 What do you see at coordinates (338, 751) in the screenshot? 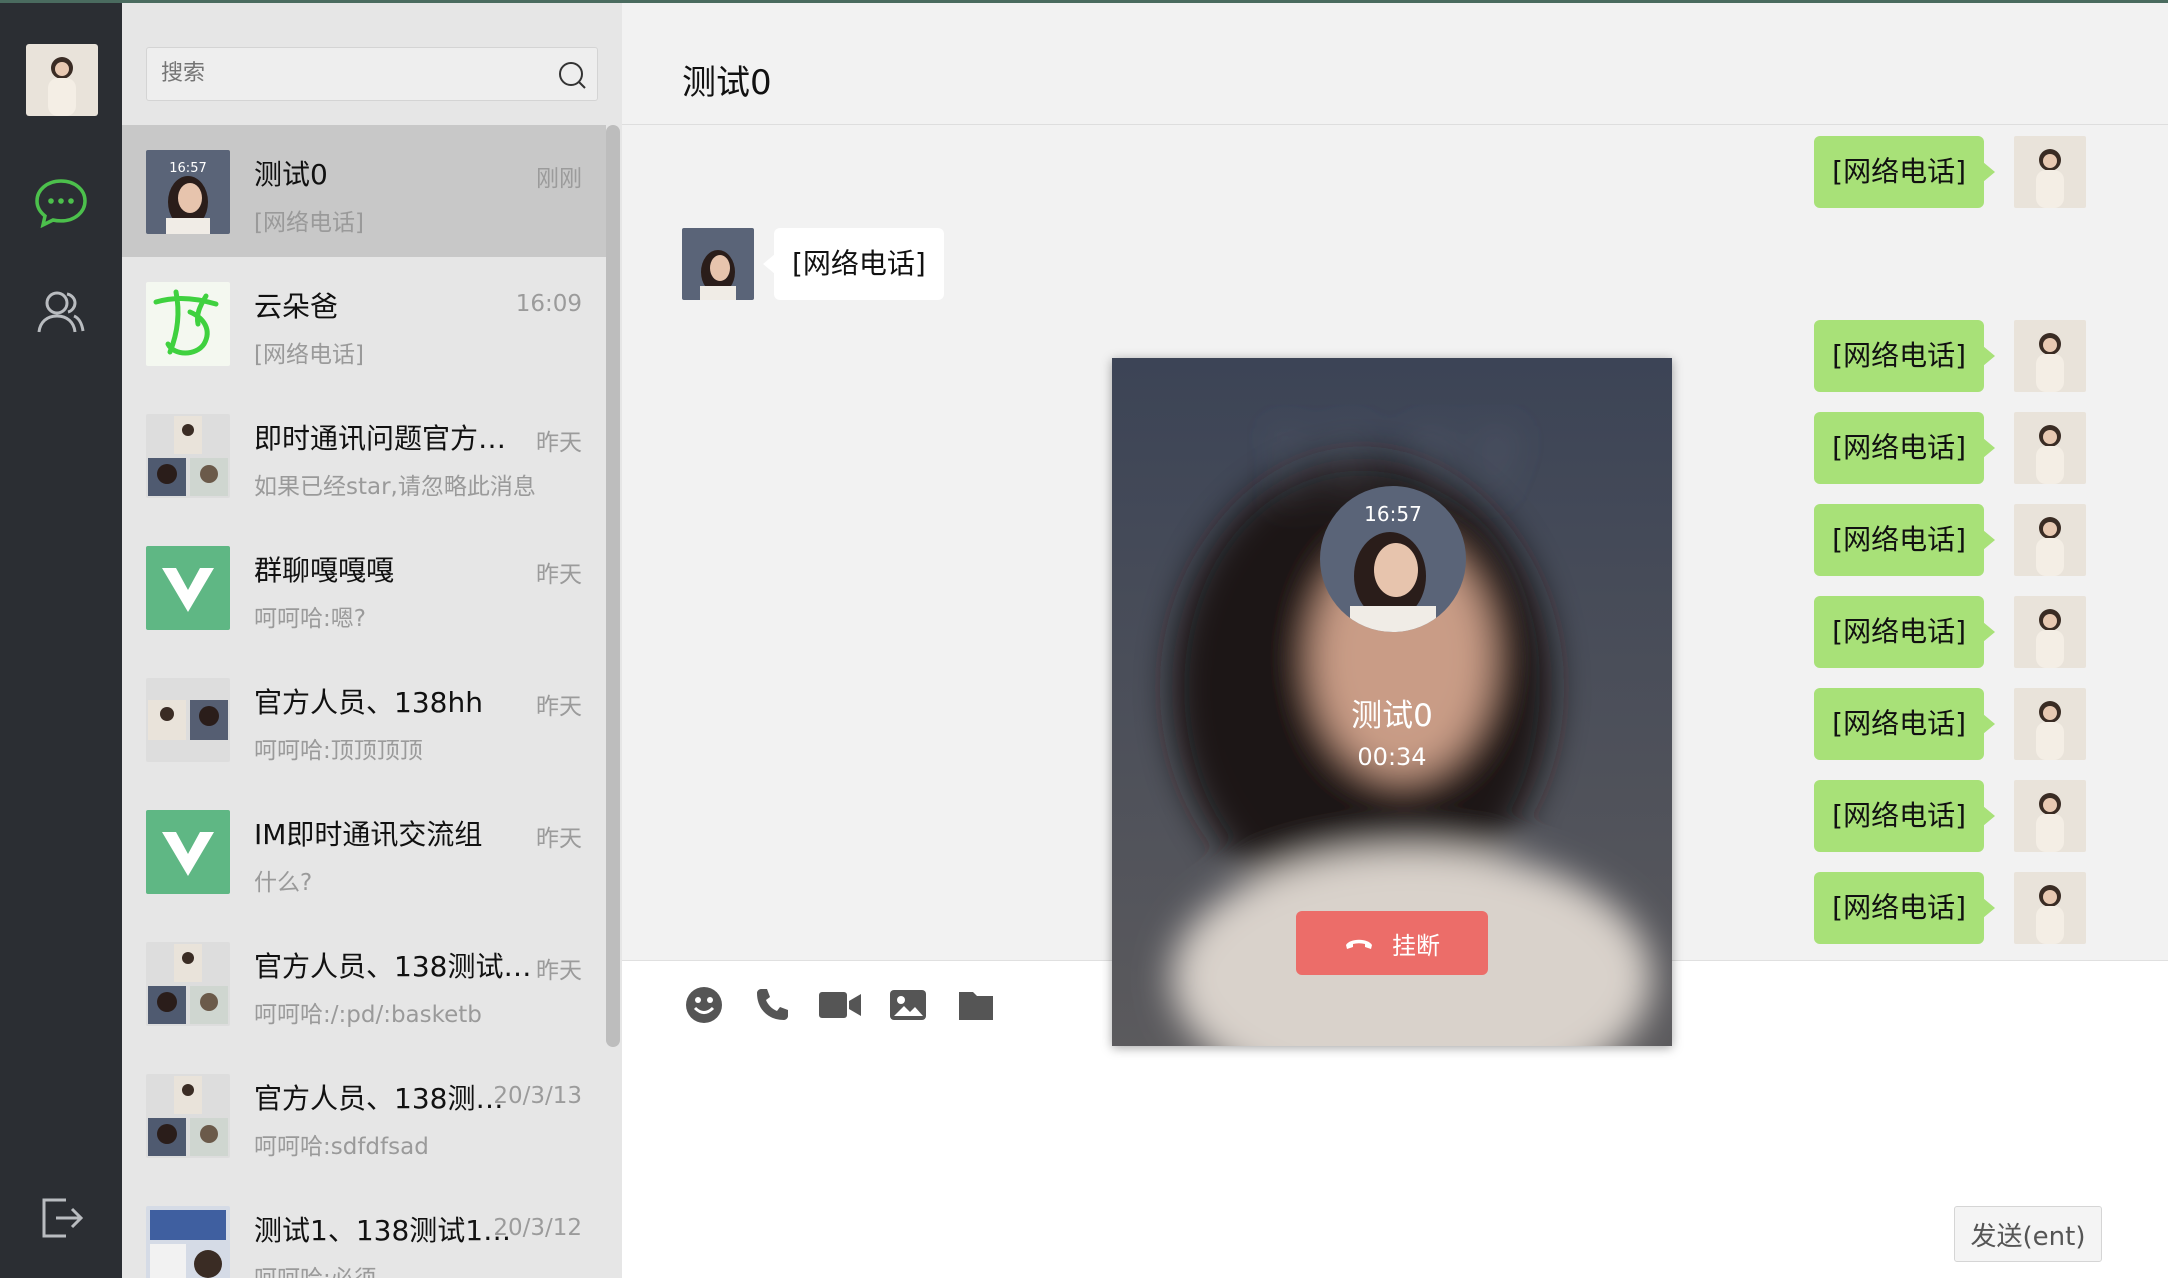
I see `conversation-preview: 呵呵哈:顶顶顶顶` at bounding box center [338, 751].